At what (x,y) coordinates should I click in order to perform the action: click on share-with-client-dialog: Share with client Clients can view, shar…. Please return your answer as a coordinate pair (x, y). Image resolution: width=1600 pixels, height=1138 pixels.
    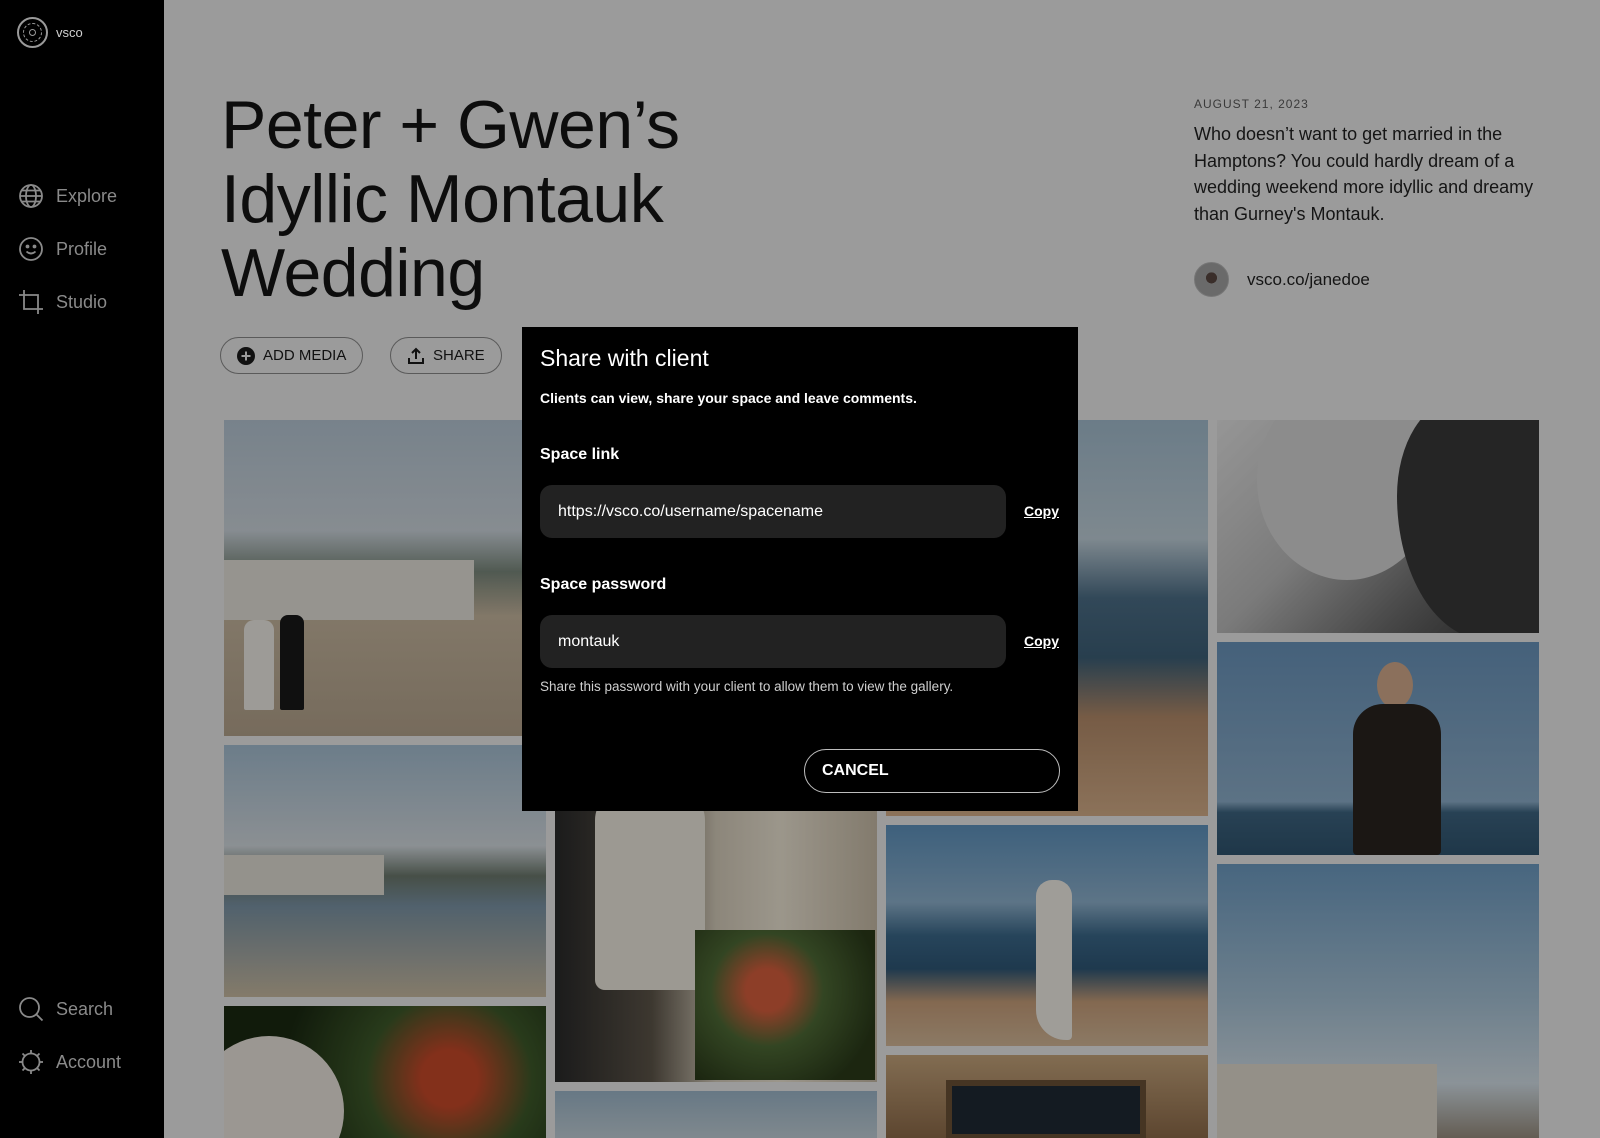
    Looking at the image, I should click on (800, 569).